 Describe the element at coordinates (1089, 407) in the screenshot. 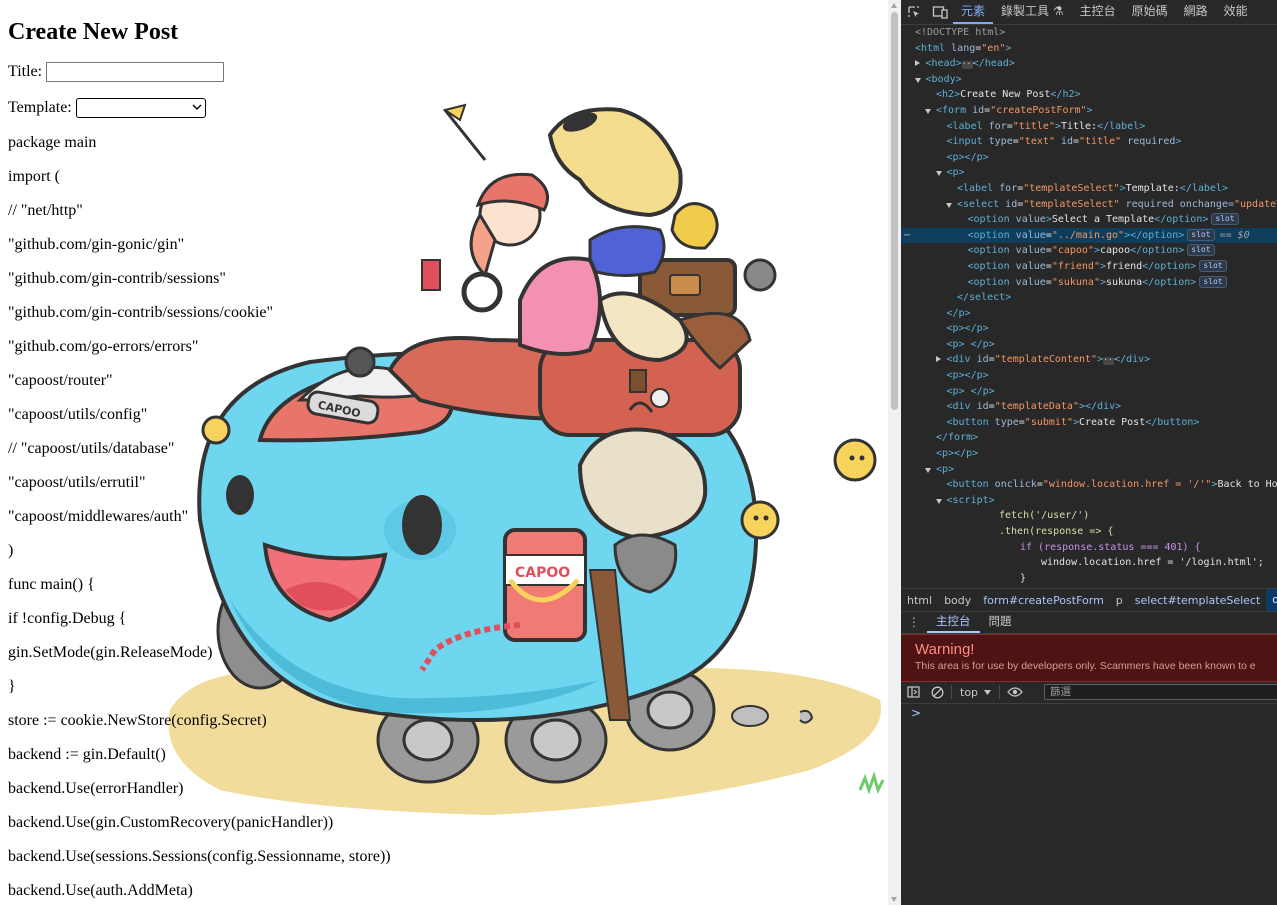

I see `dom-node: <div id="templateData"></div>` at that location.